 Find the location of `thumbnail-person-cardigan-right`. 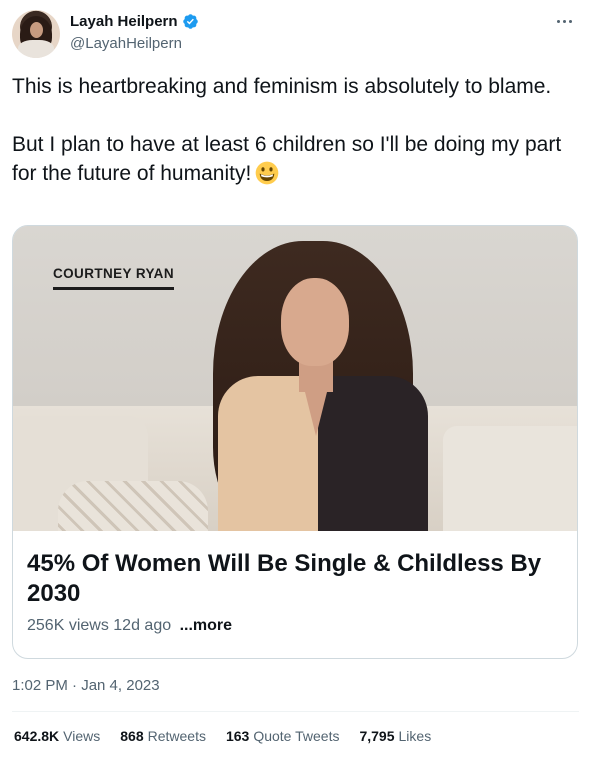

thumbnail-person-cardigan-right is located at coordinates (373, 453).